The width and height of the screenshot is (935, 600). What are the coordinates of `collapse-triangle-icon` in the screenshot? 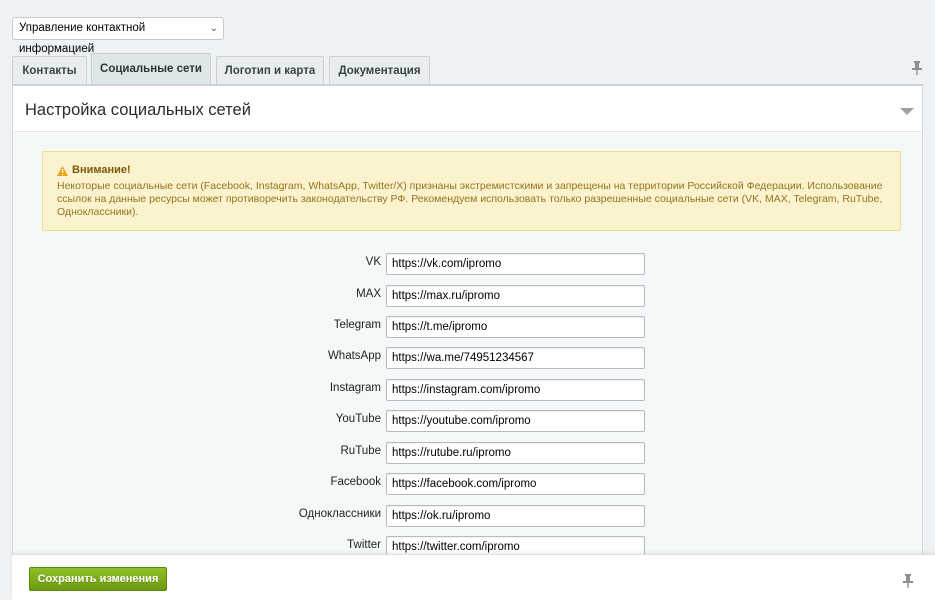 It's located at (907, 112).